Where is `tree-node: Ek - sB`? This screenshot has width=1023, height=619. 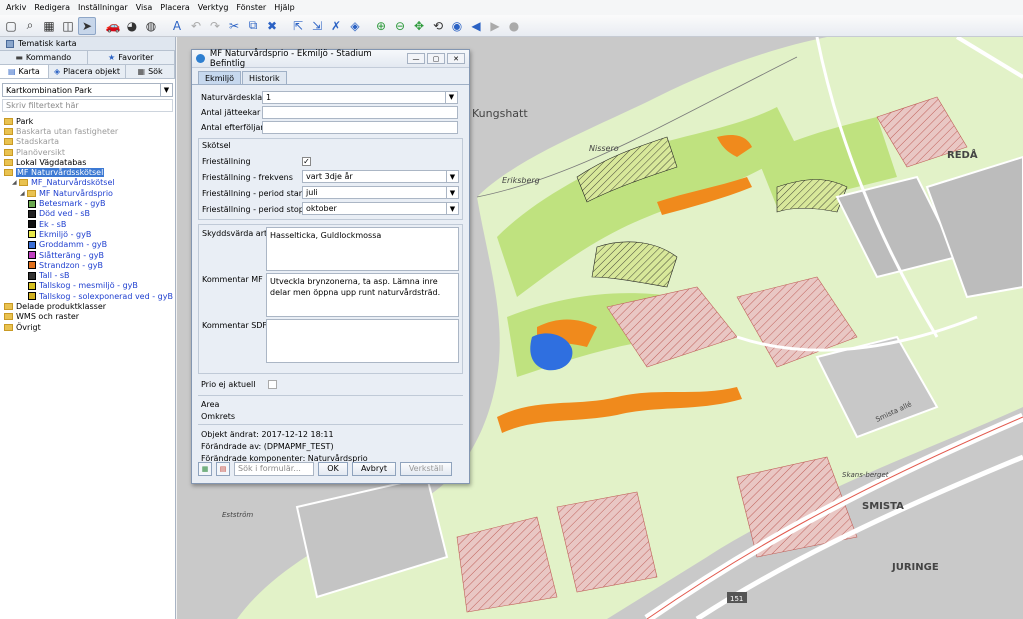
tree-node: Ek - sB is located at coordinates (87, 224).